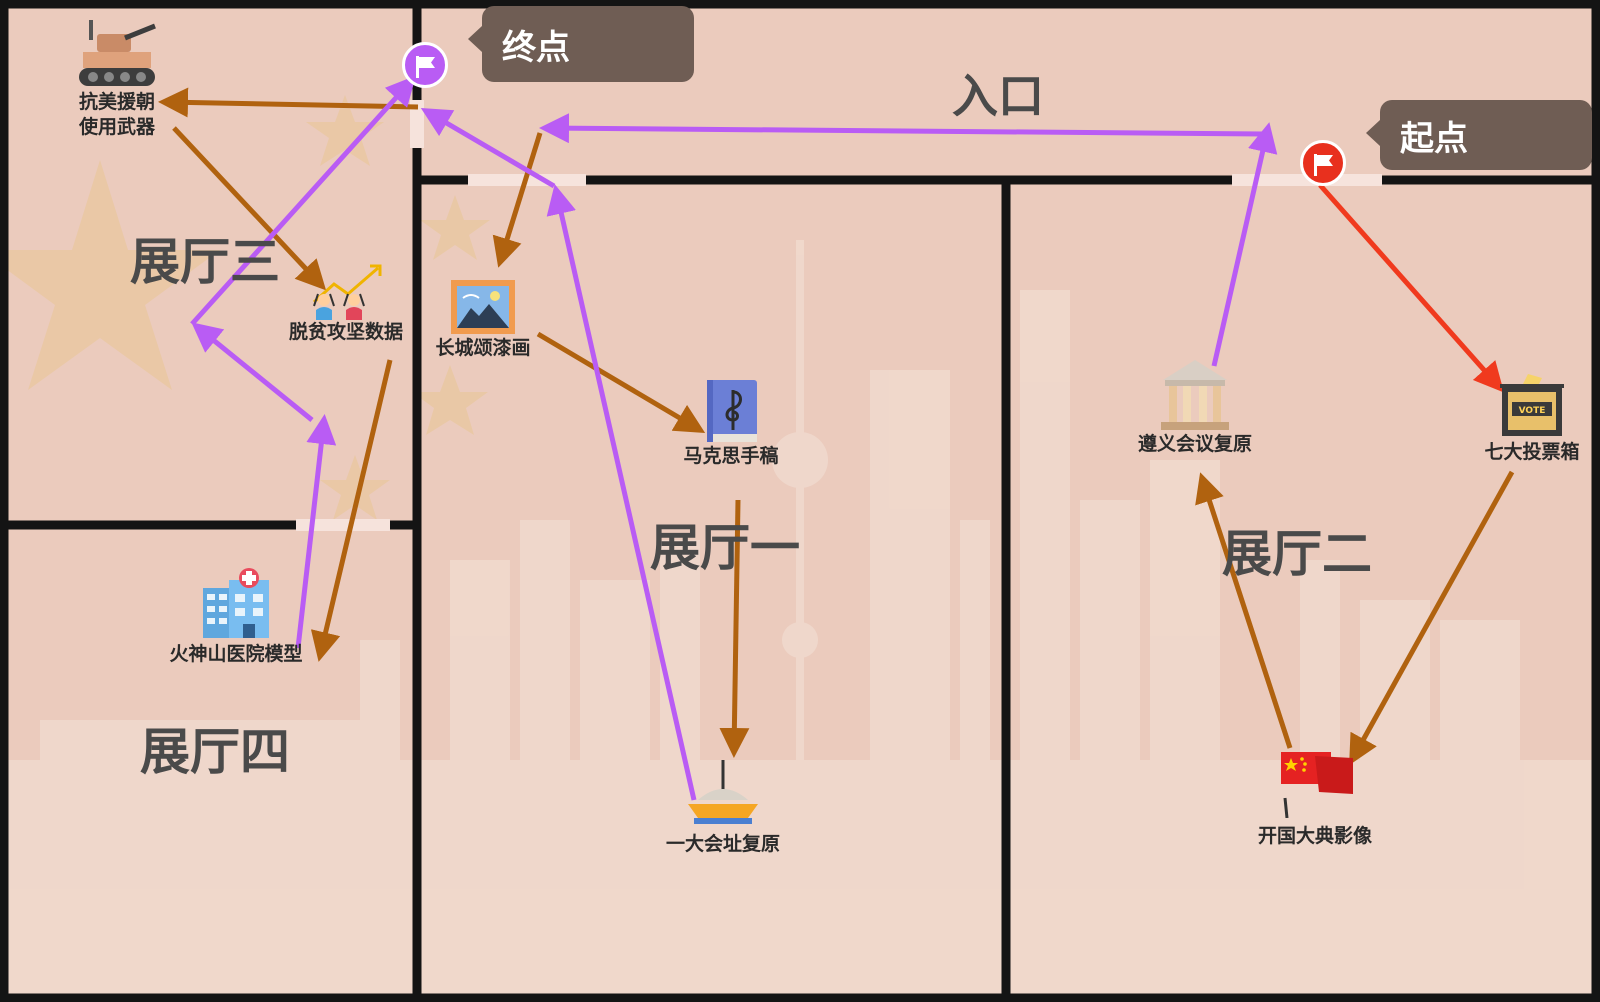 The image size is (1600, 1002). Describe the element at coordinates (1434, 138) in the screenshot. I see `start-label: 起点` at that location.